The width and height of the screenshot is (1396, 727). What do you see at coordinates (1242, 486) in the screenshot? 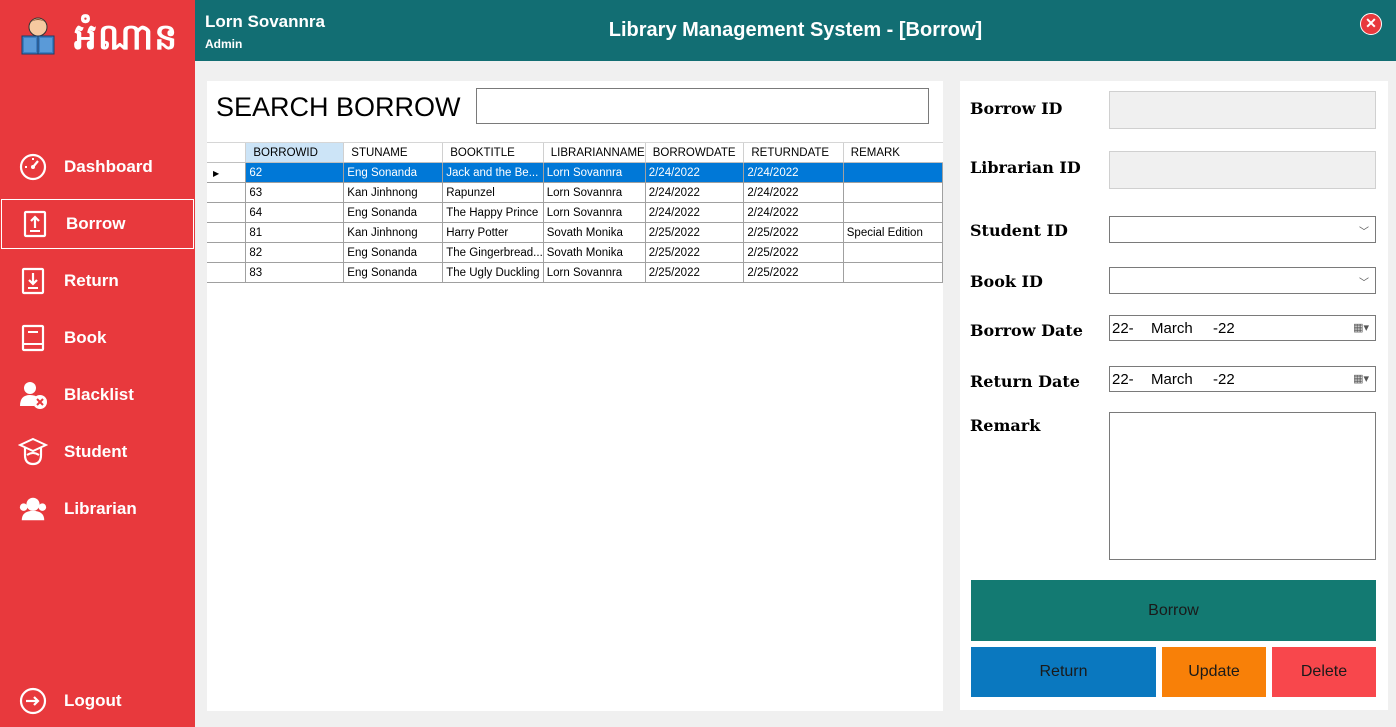
I see `remark-textarea` at bounding box center [1242, 486].